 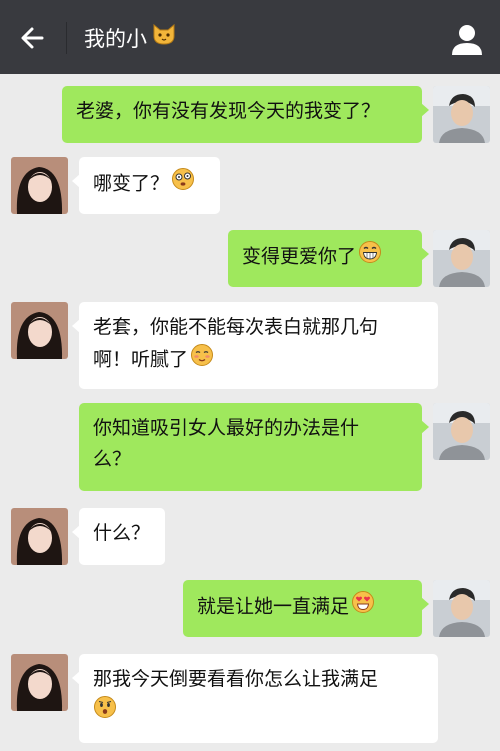 I want to click on message-bubble: 老套，你能不能每次表白就那几句 啊！听腻了, so click(x=255, y=345).